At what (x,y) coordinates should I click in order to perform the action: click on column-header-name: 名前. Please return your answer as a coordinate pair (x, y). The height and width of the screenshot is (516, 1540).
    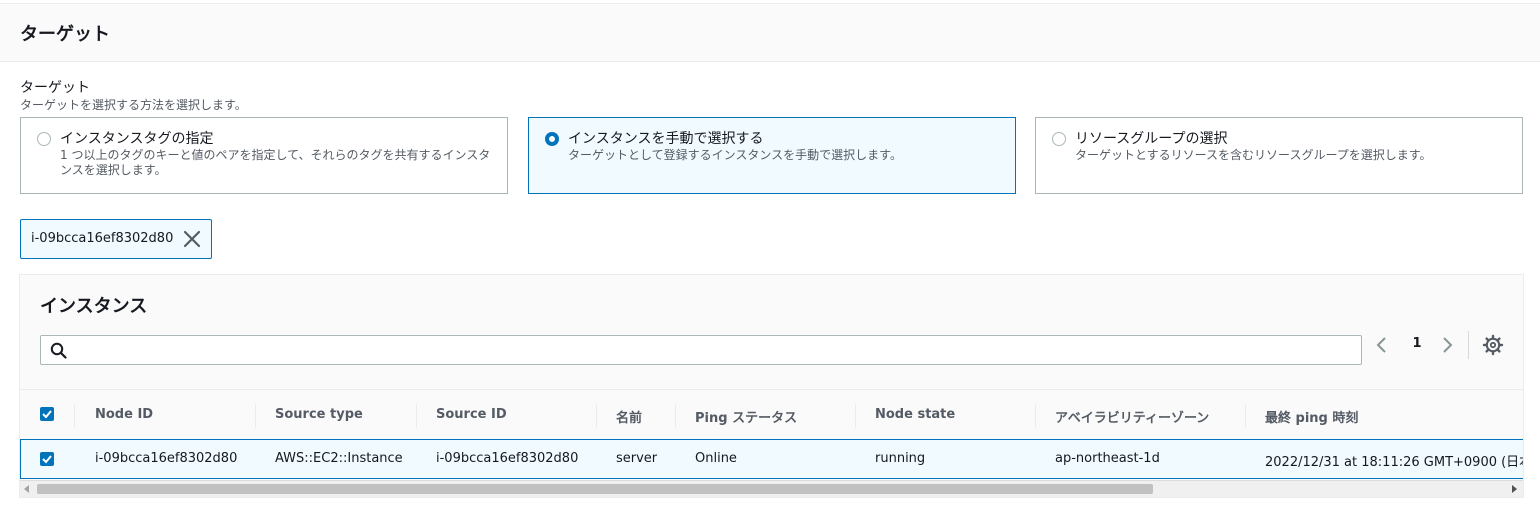
    Looking at the image, I should click on (629, 416).